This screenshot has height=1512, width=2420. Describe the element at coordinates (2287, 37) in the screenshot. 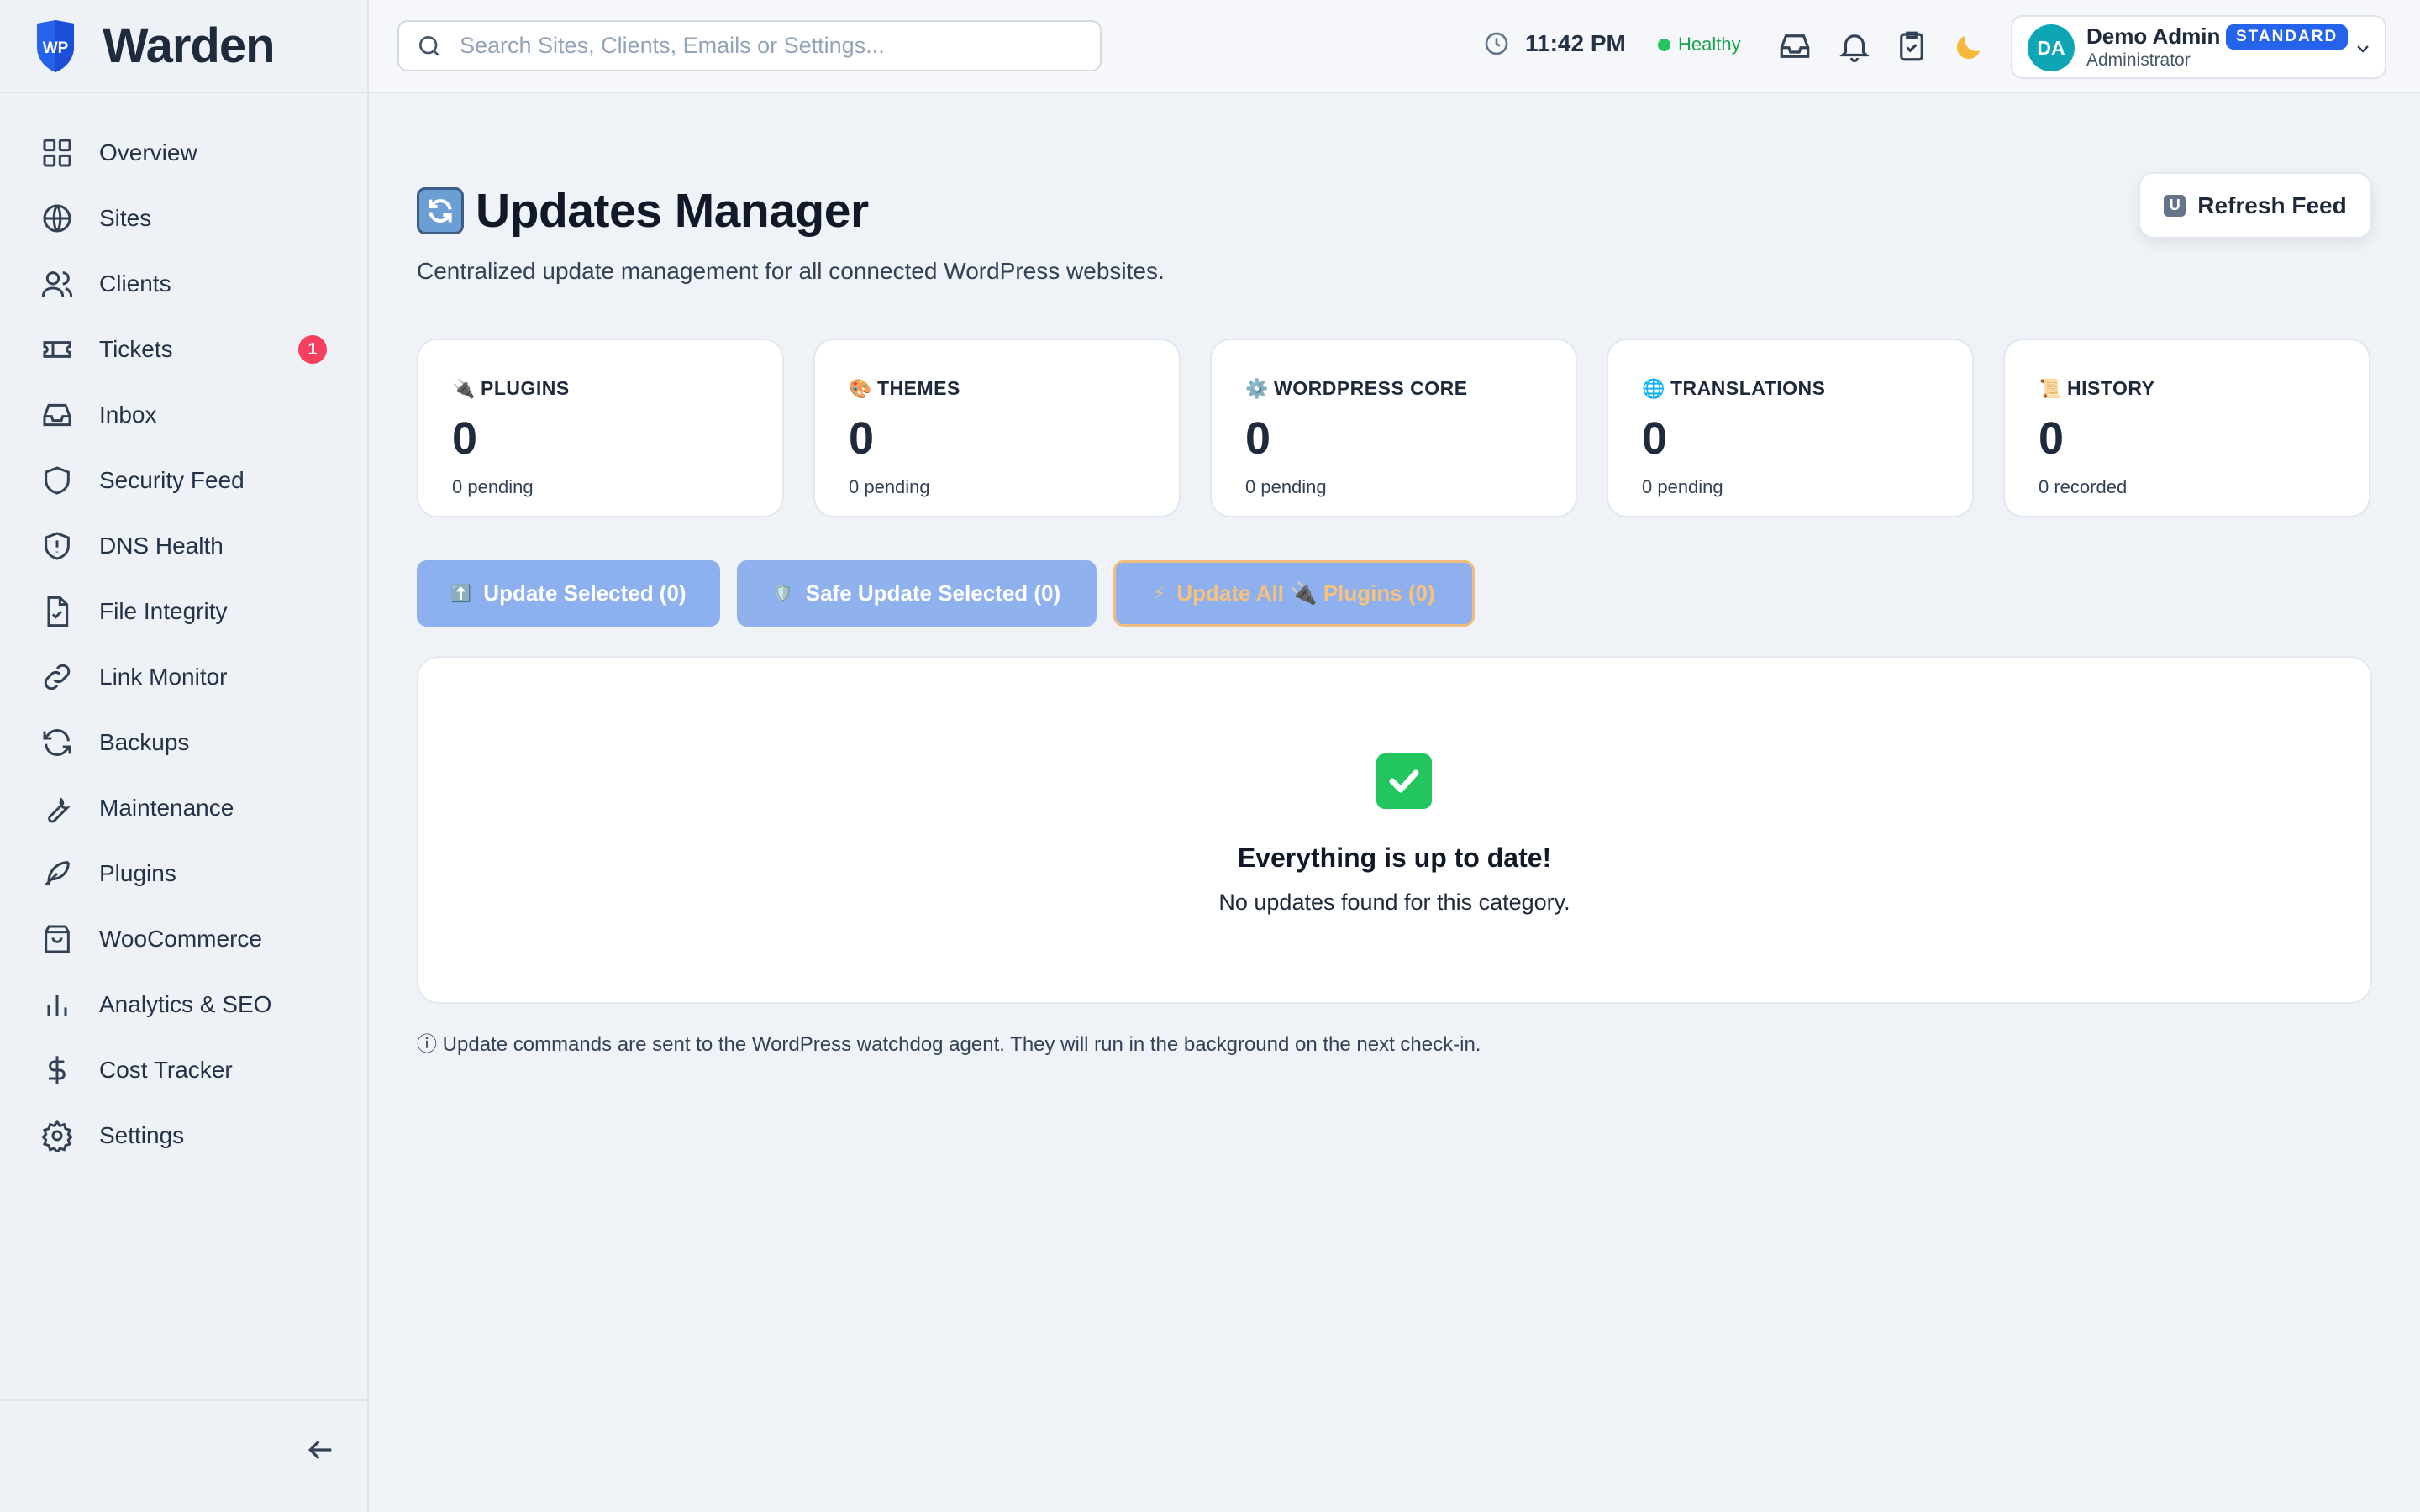

I see `plan-badge: STANDARD` at that location.